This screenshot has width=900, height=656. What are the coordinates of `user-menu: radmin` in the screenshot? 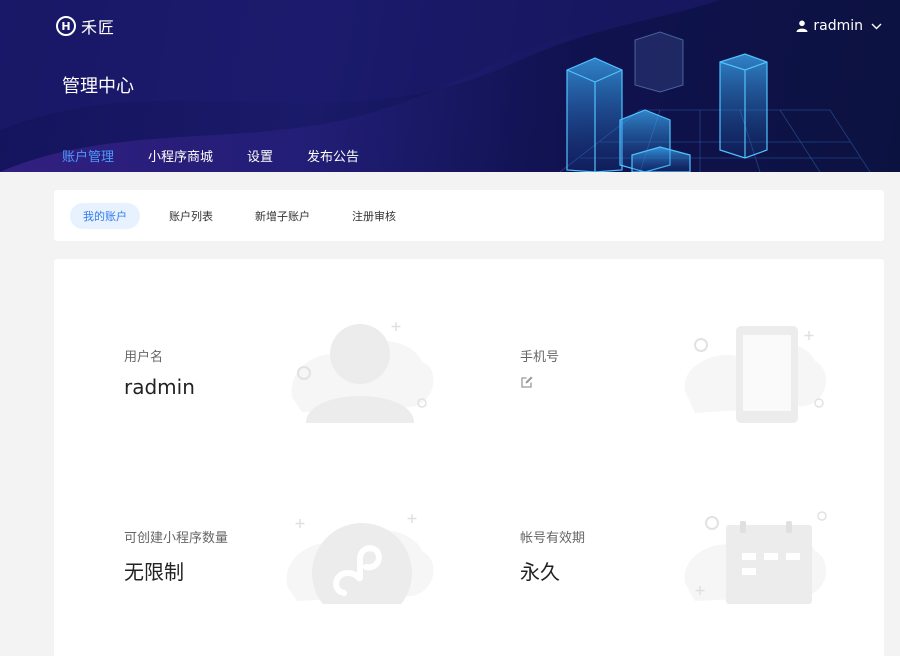 It's located at (839, 26).